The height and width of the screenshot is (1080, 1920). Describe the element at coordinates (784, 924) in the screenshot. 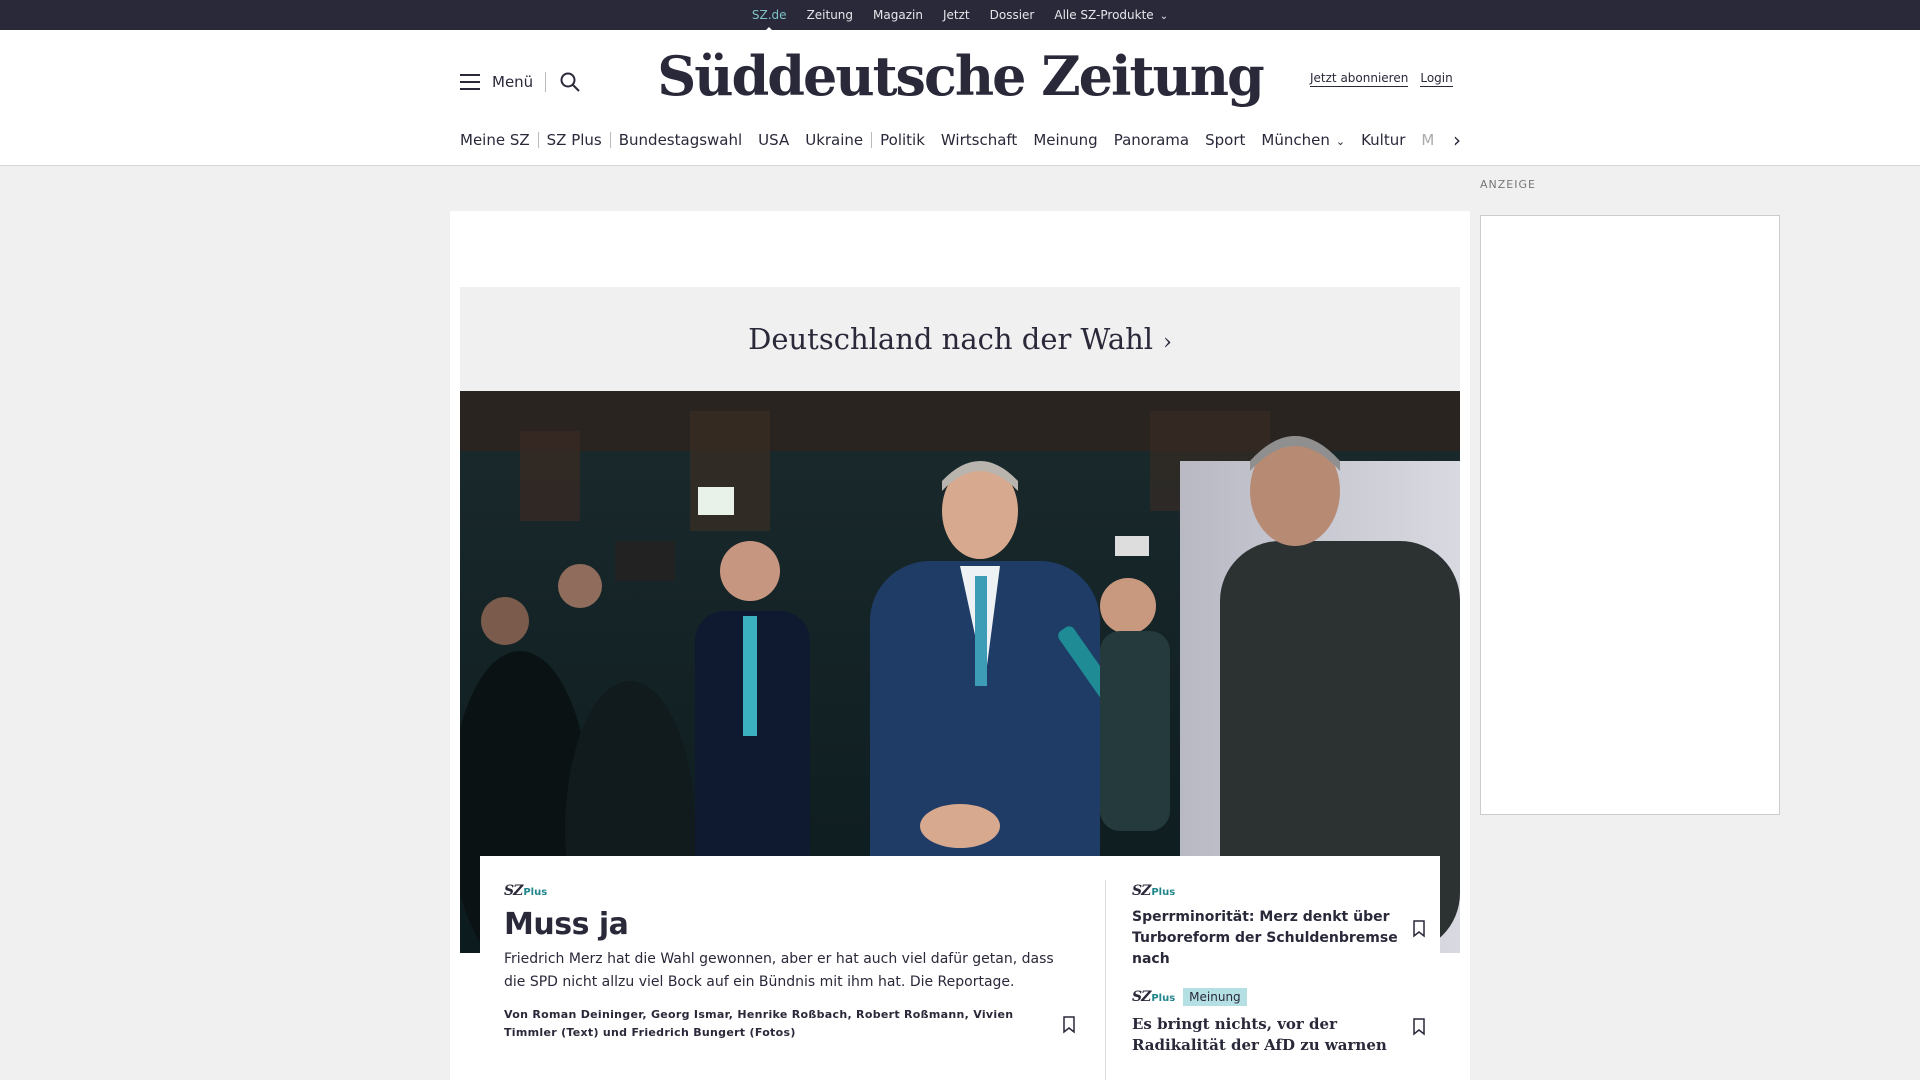

I see `lead-headline: Muss ja` at that location.